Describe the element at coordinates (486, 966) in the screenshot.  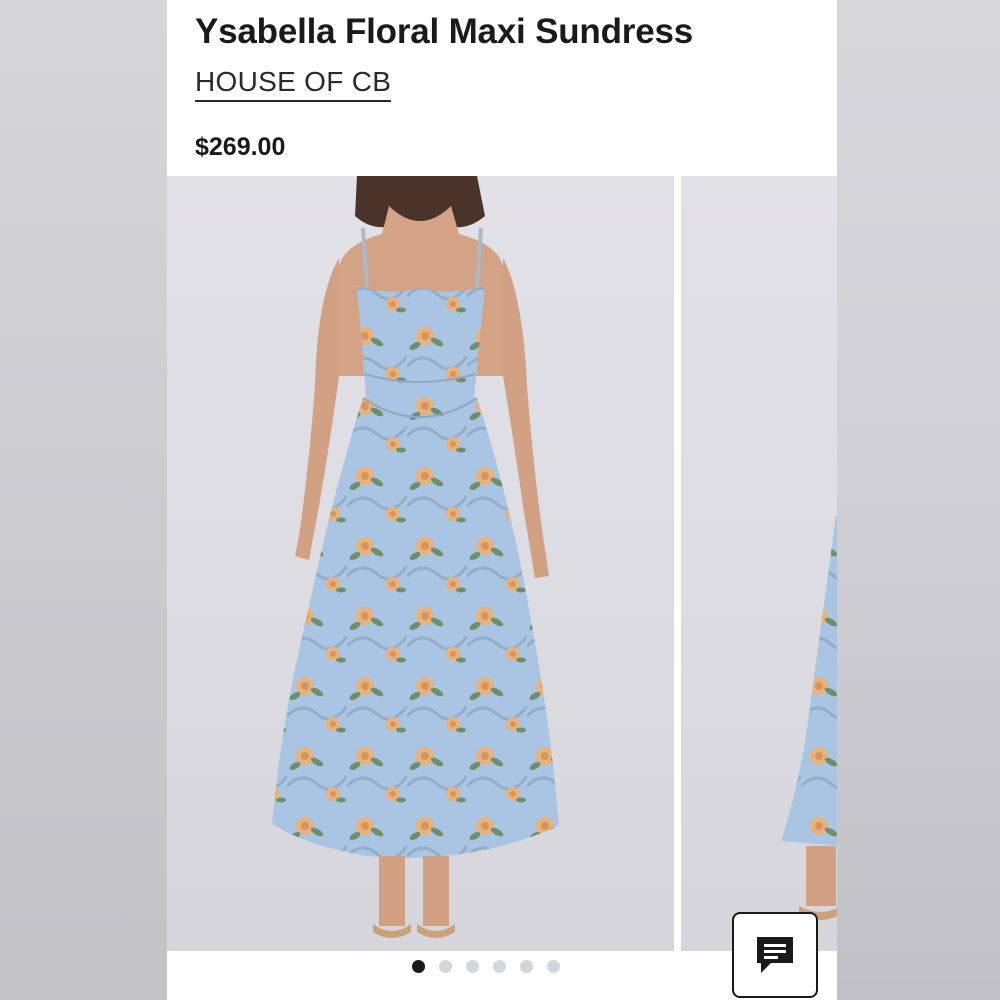
I see `carousel-dots` at that location.